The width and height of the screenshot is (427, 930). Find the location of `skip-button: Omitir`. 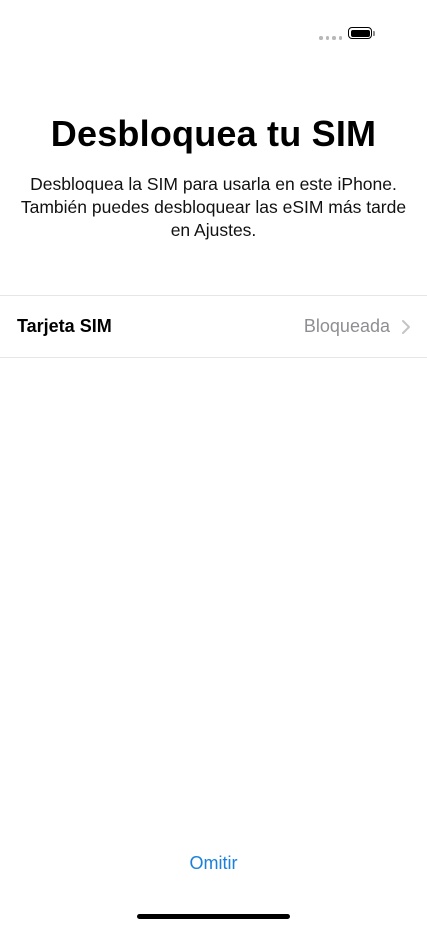

skip-button: Omitir is located at coordinates (213, 863).